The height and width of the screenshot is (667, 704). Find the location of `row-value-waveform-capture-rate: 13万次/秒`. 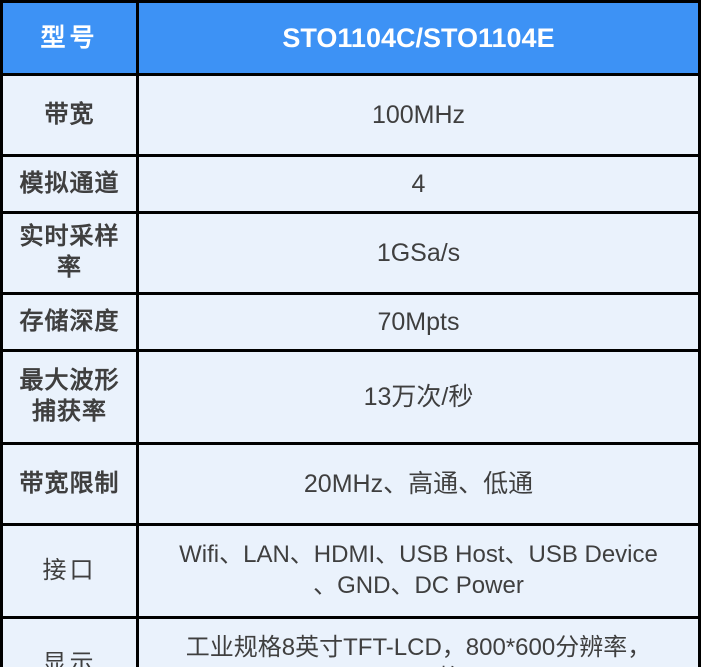

row-value-waveform-capture-rate: 13万次/秒 is located at coordinates (418, 397).